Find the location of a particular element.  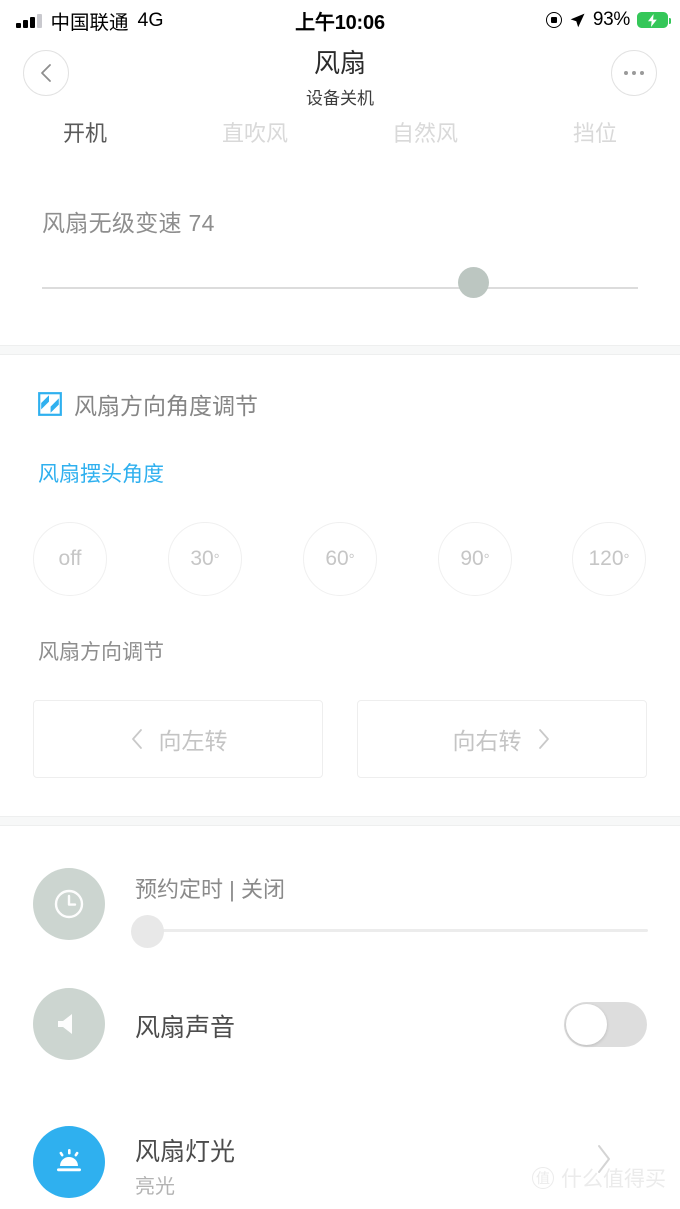

angle-option-90: 90 ° is located at coordinates (475, 559).